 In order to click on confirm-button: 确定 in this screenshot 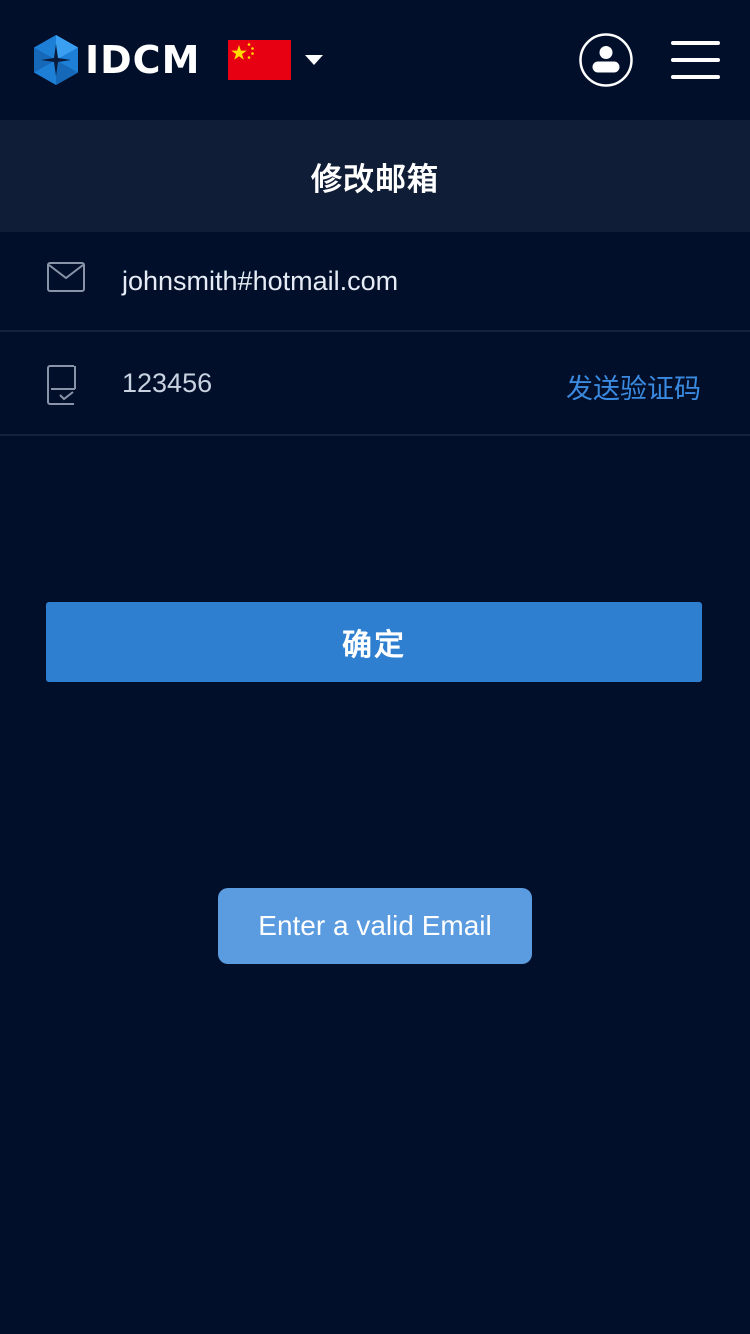, I will do `click(374, 642)`.